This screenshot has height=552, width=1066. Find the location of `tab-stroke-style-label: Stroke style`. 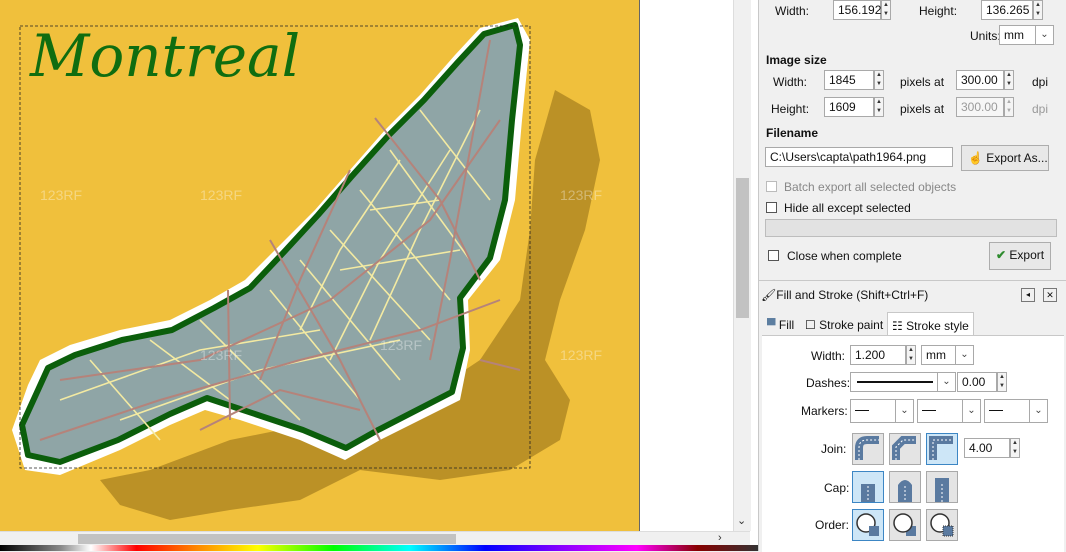

tab-stroke-style-label: Stroke style is located at coordinates (937, 326).